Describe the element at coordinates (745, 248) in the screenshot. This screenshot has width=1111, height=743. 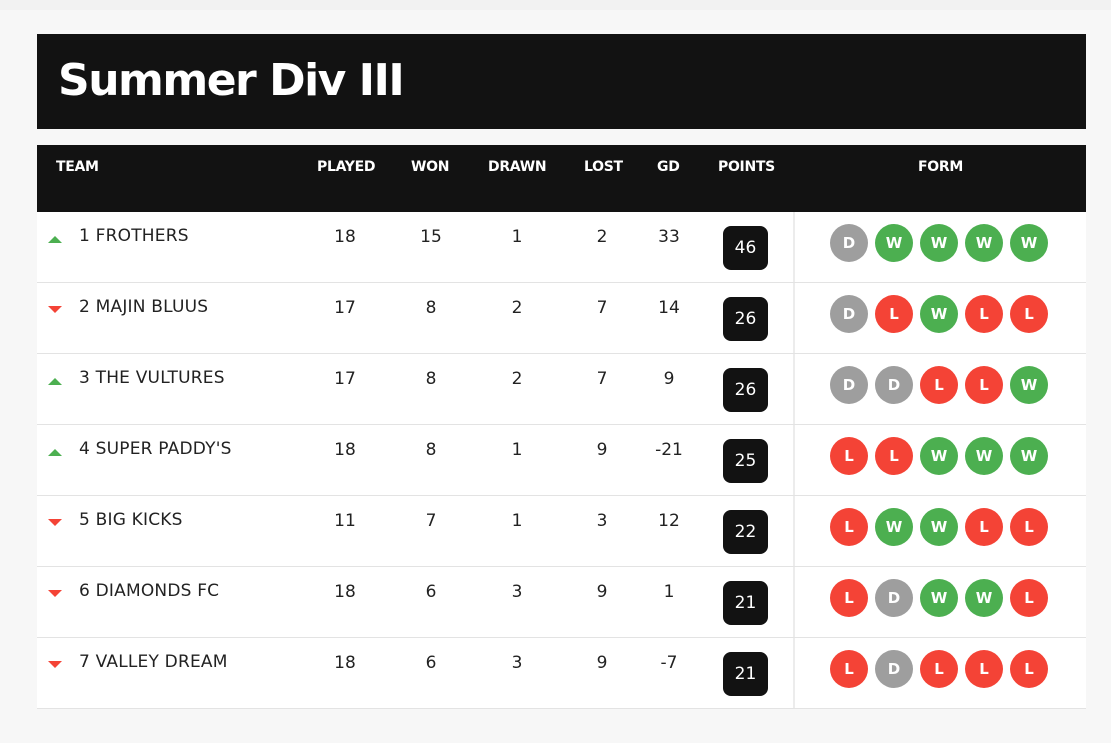
I see `points-badge: 46` at that location.